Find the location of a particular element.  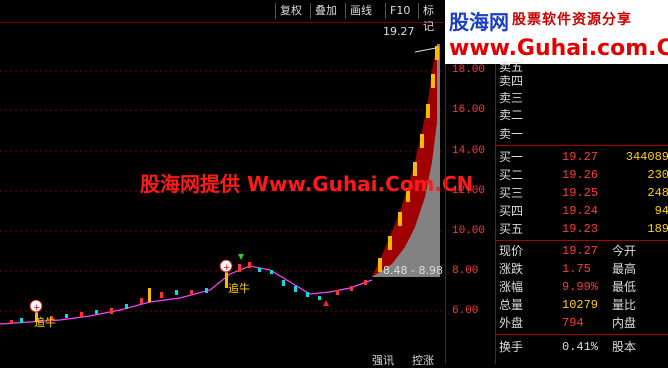

buy-row-2: 买二 19.26 230 is located at coordinates (583, 175).